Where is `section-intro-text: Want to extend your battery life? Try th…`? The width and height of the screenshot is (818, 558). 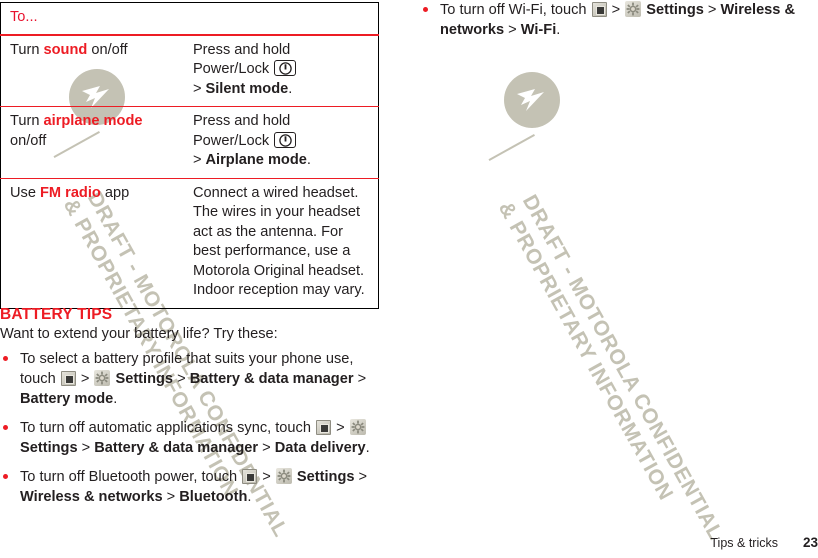
section-intro-text: Want to extend your battery life? Try th… is located at coordinates (139, 334).